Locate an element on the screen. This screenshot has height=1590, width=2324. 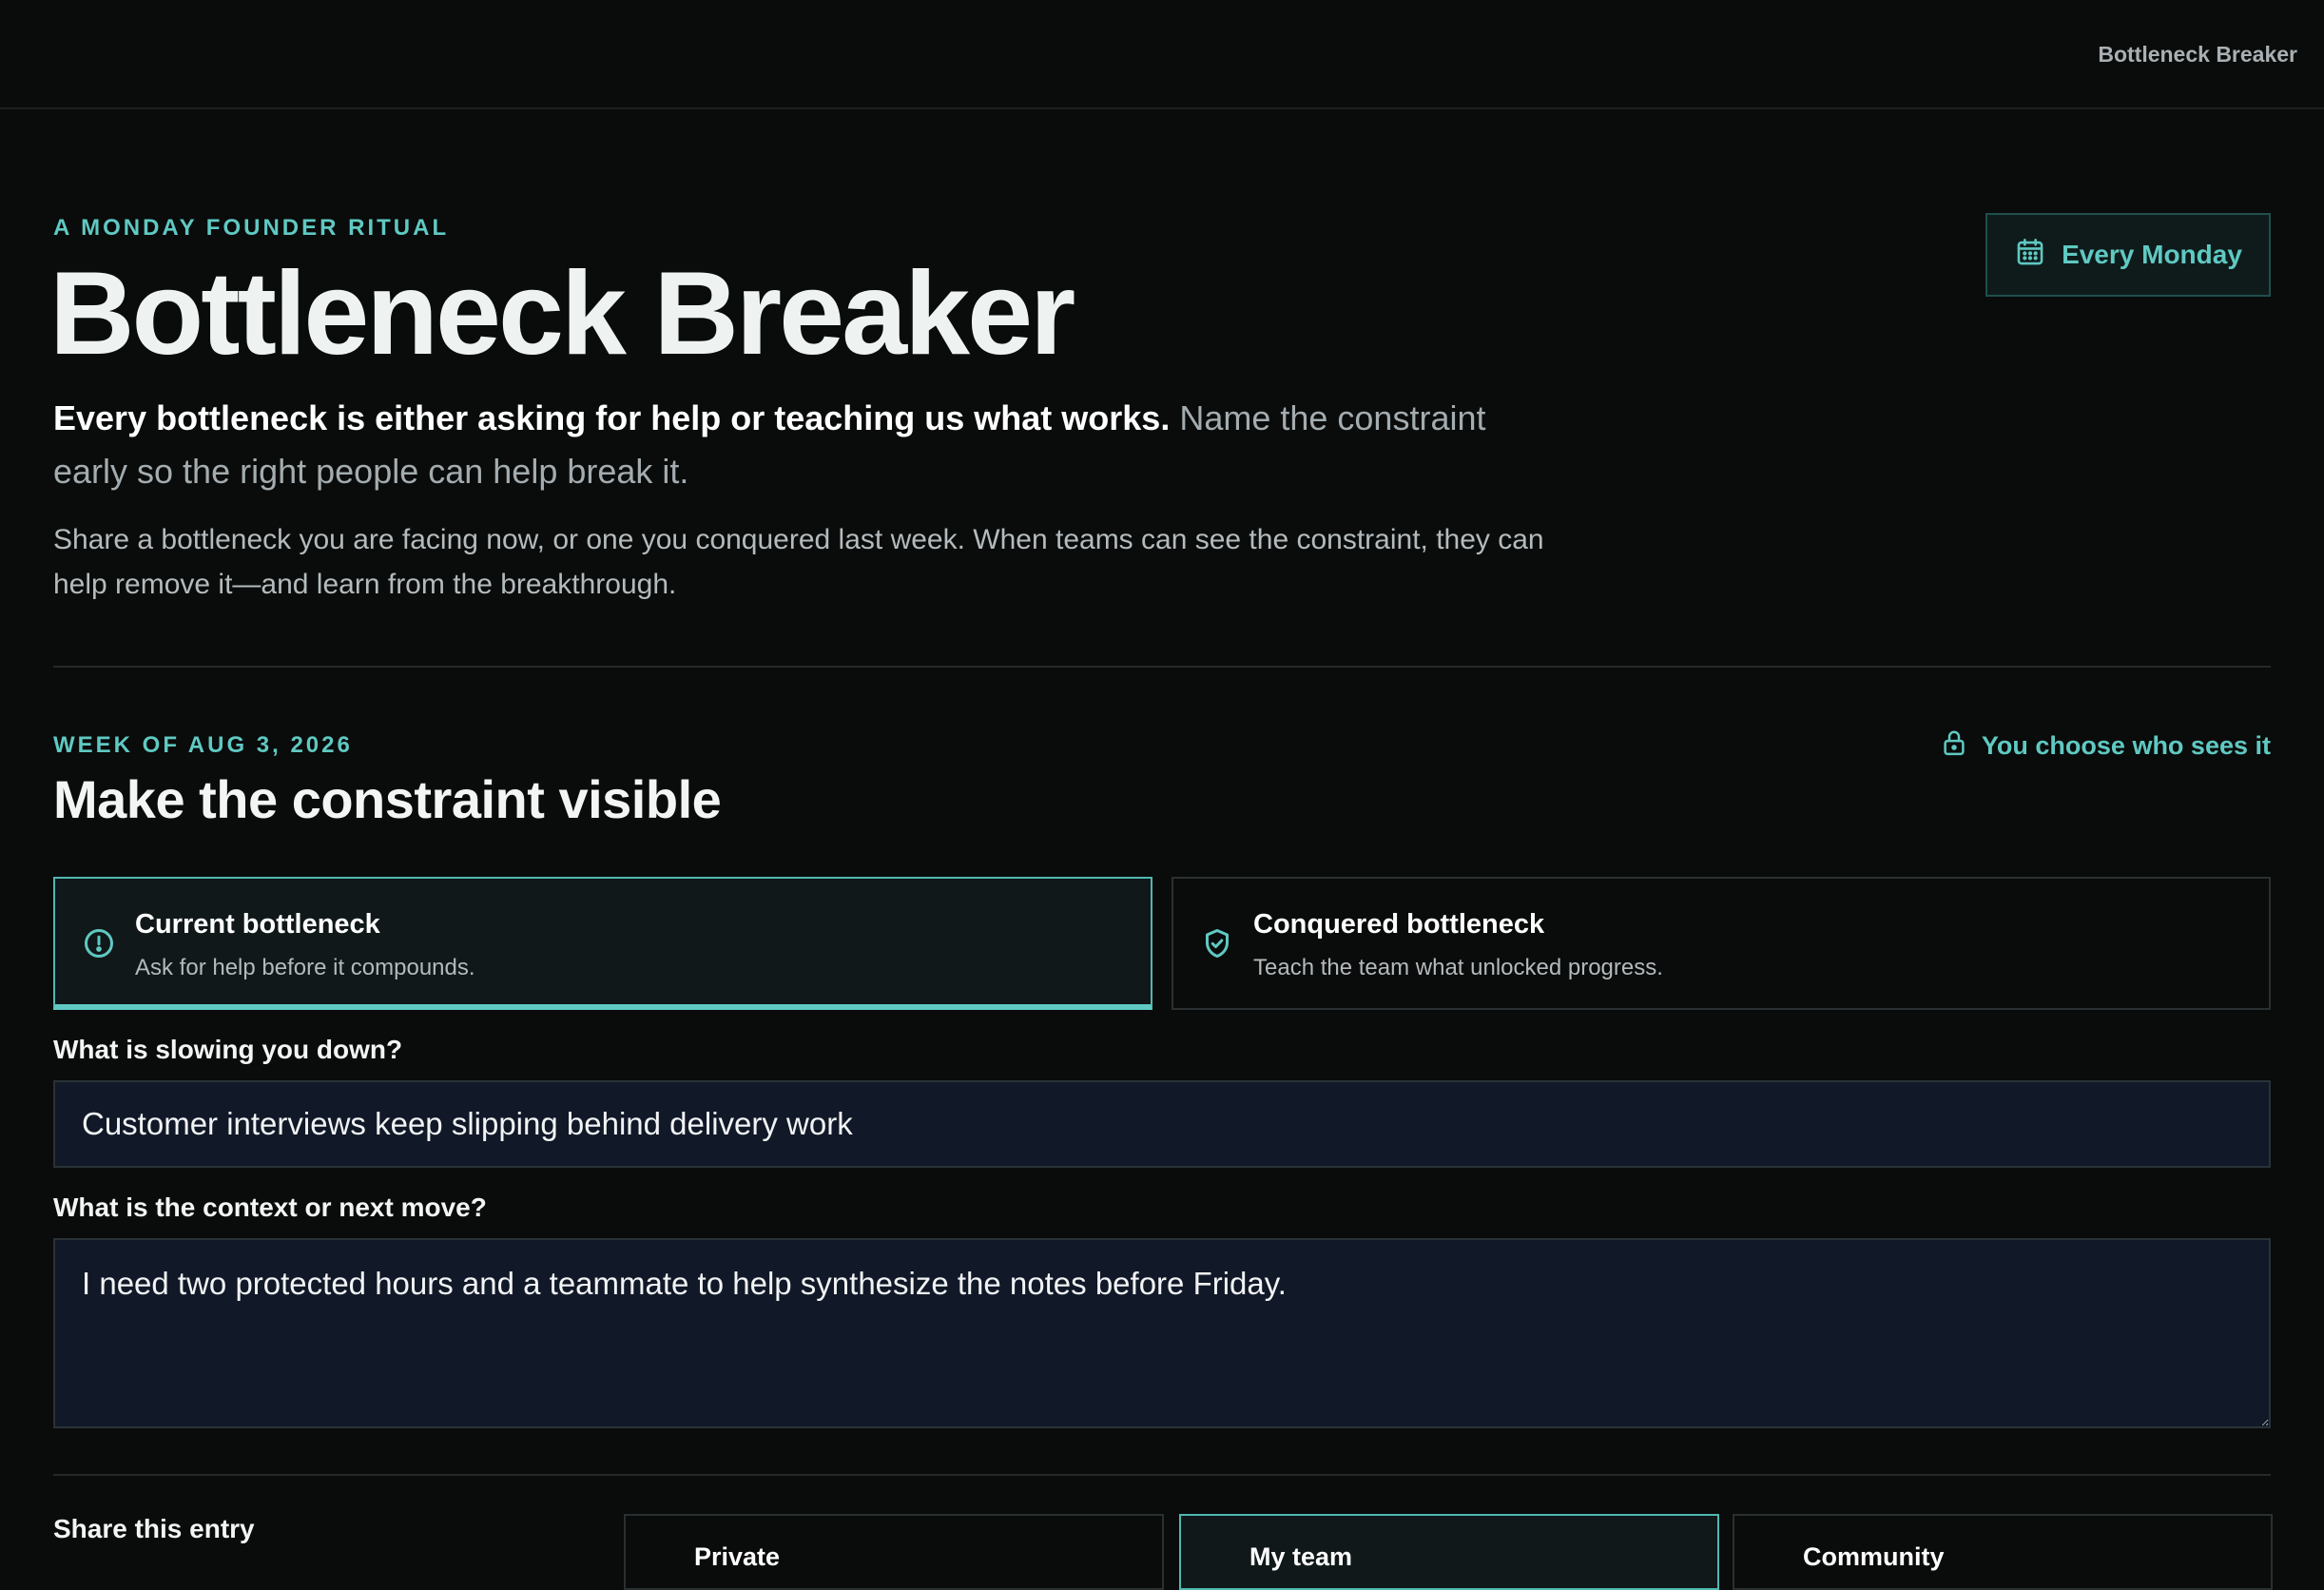
option-subtitle: Teach the team what unlocked progress. is located at coordinates (1458, 968).